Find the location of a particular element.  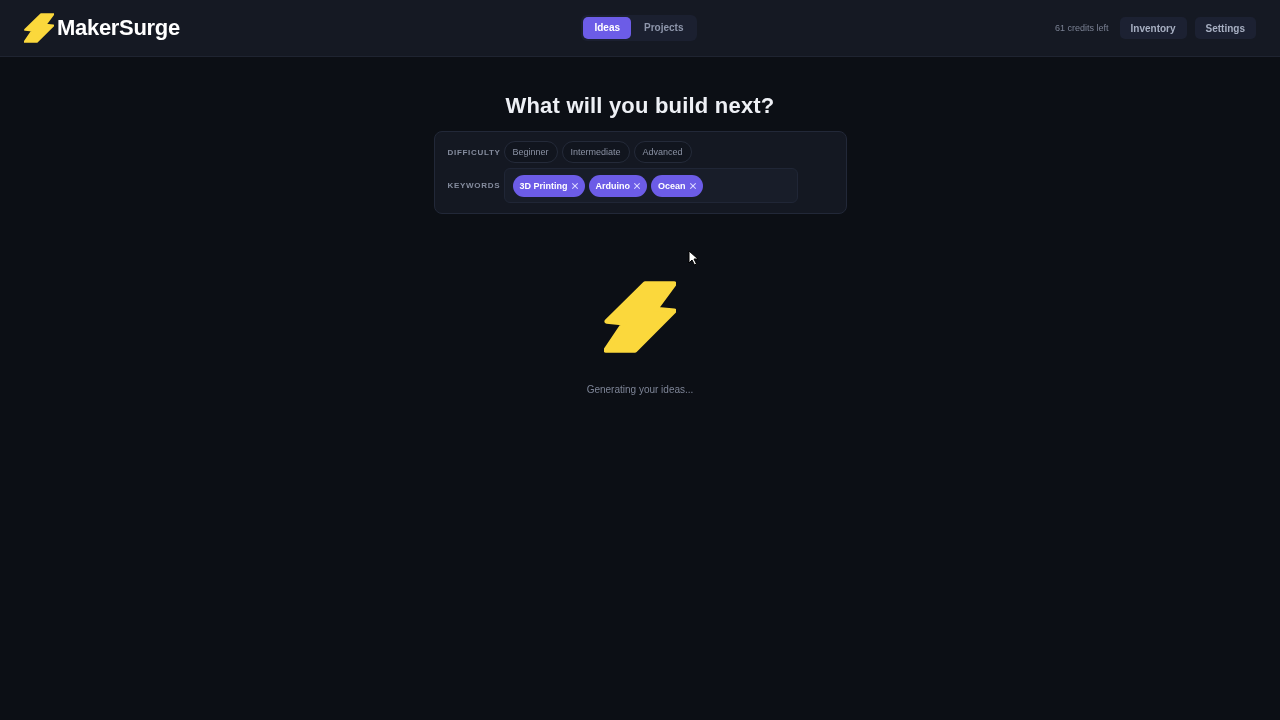

lightning-bolt-icon is located at coordinates (640, 317).